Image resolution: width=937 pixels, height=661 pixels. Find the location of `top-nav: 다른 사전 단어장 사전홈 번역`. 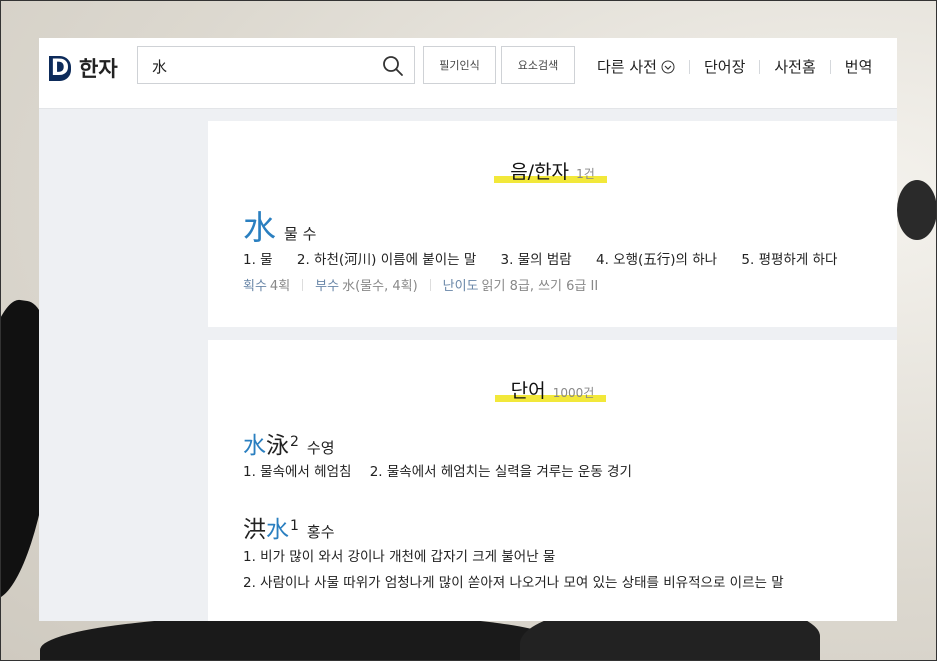

top-nav: 다른 사전 단어장 사전홈 번역 is located at coordinates (734, 66).